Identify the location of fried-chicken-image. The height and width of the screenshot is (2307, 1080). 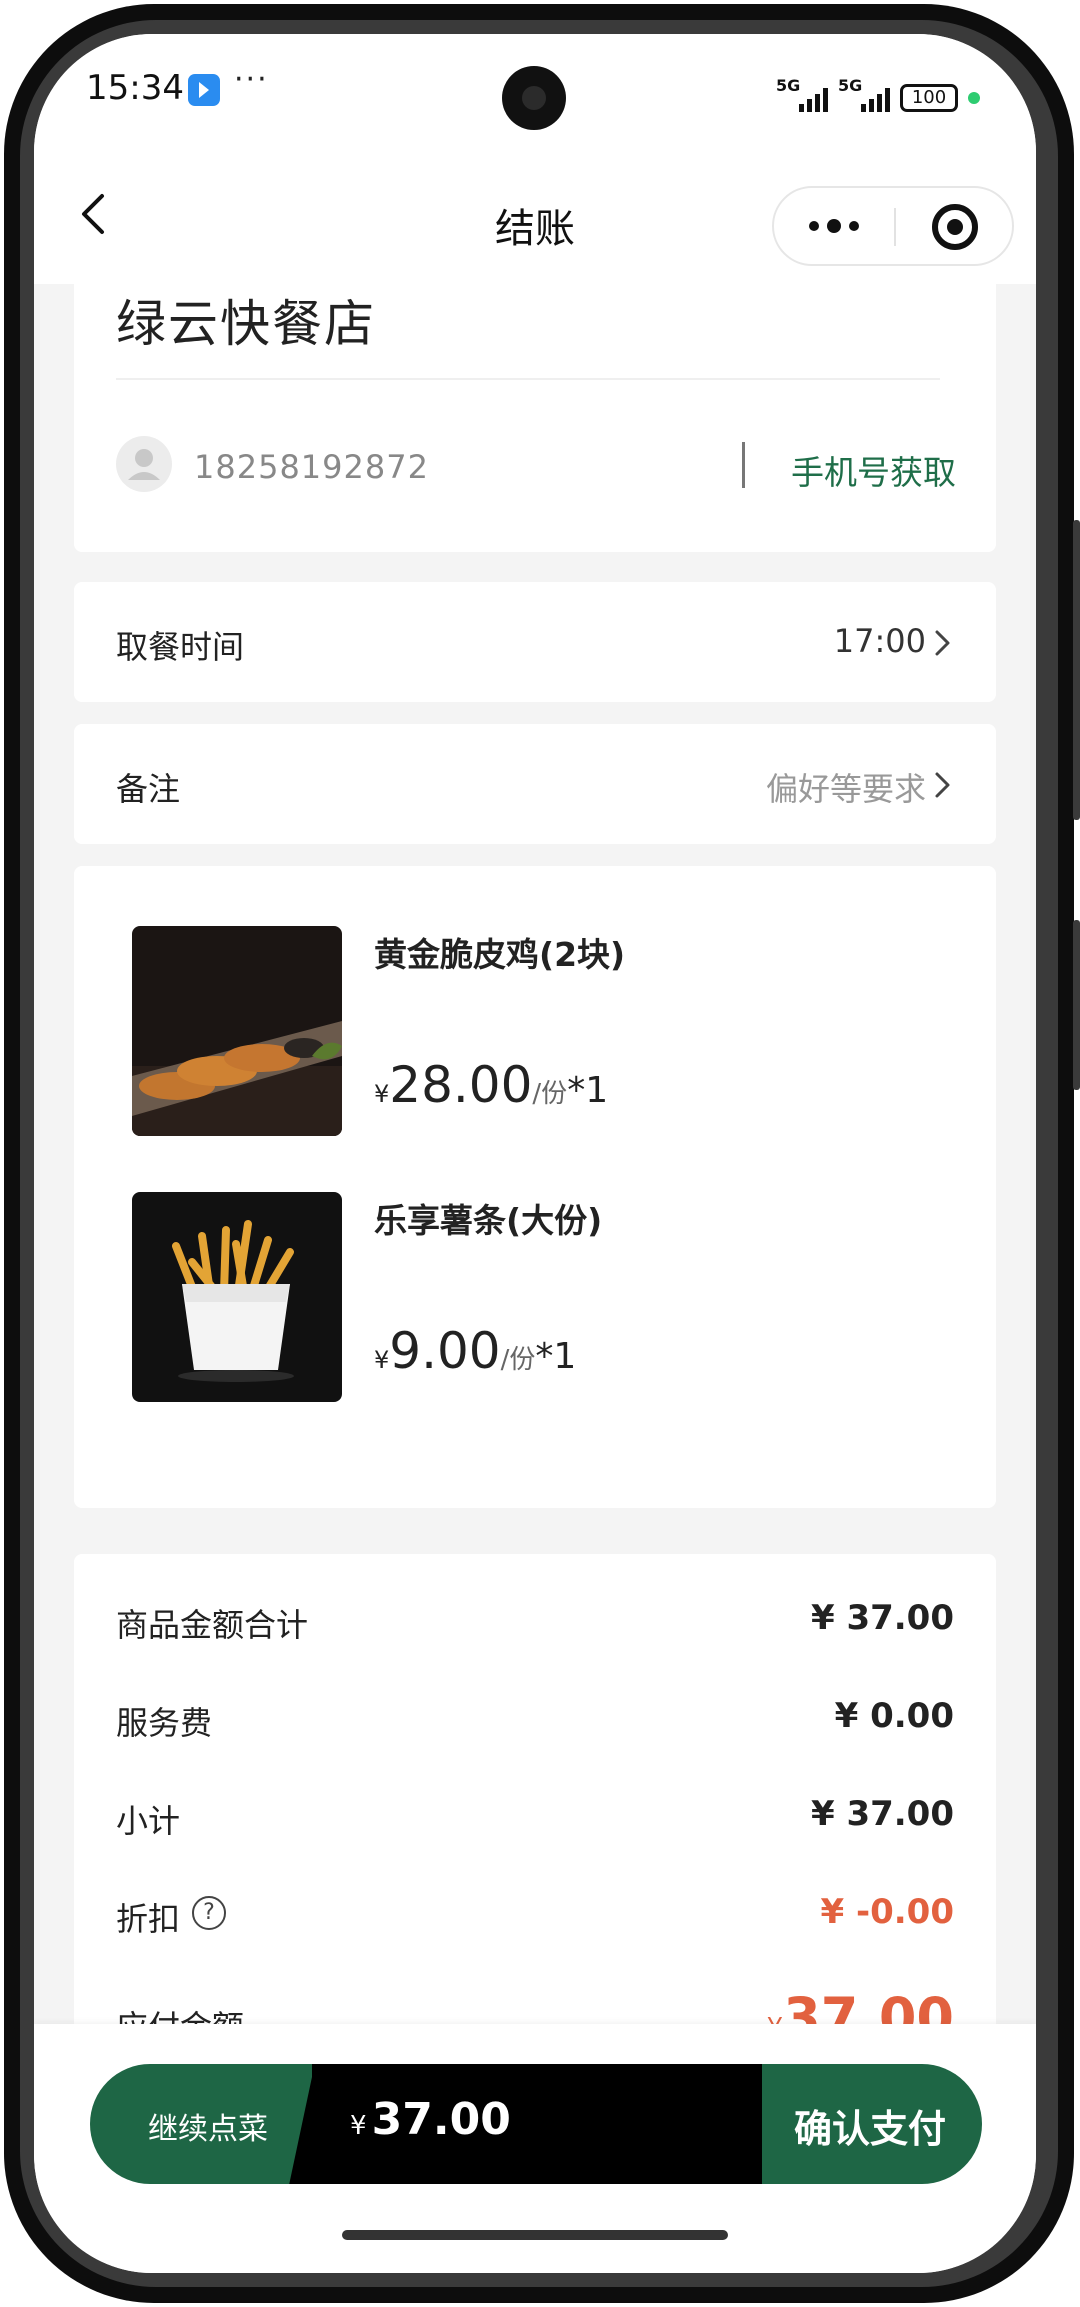
(237, 1031).